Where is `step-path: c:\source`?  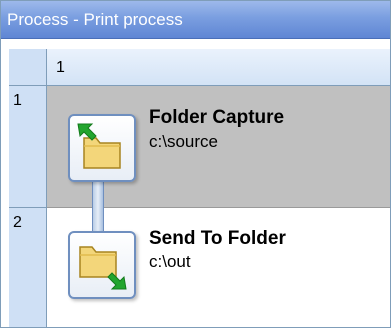
step-path: c:\source is located at coordinates (183, 141).